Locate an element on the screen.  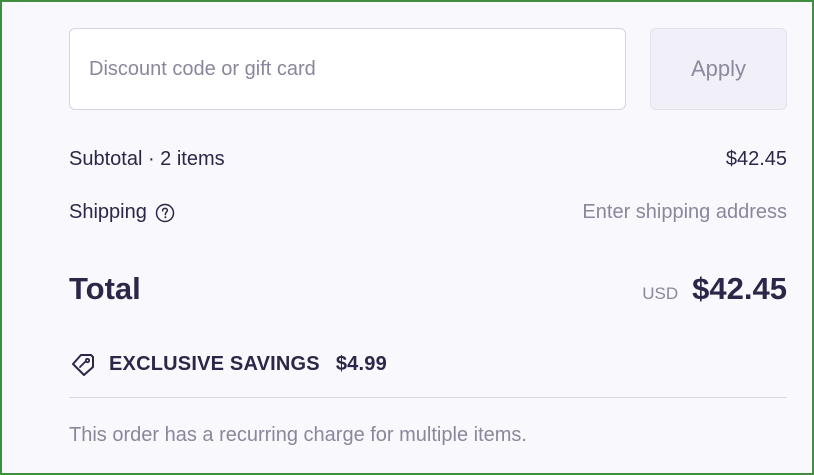
shipping-label-group: Shipping is located at coordinates (122, 212).